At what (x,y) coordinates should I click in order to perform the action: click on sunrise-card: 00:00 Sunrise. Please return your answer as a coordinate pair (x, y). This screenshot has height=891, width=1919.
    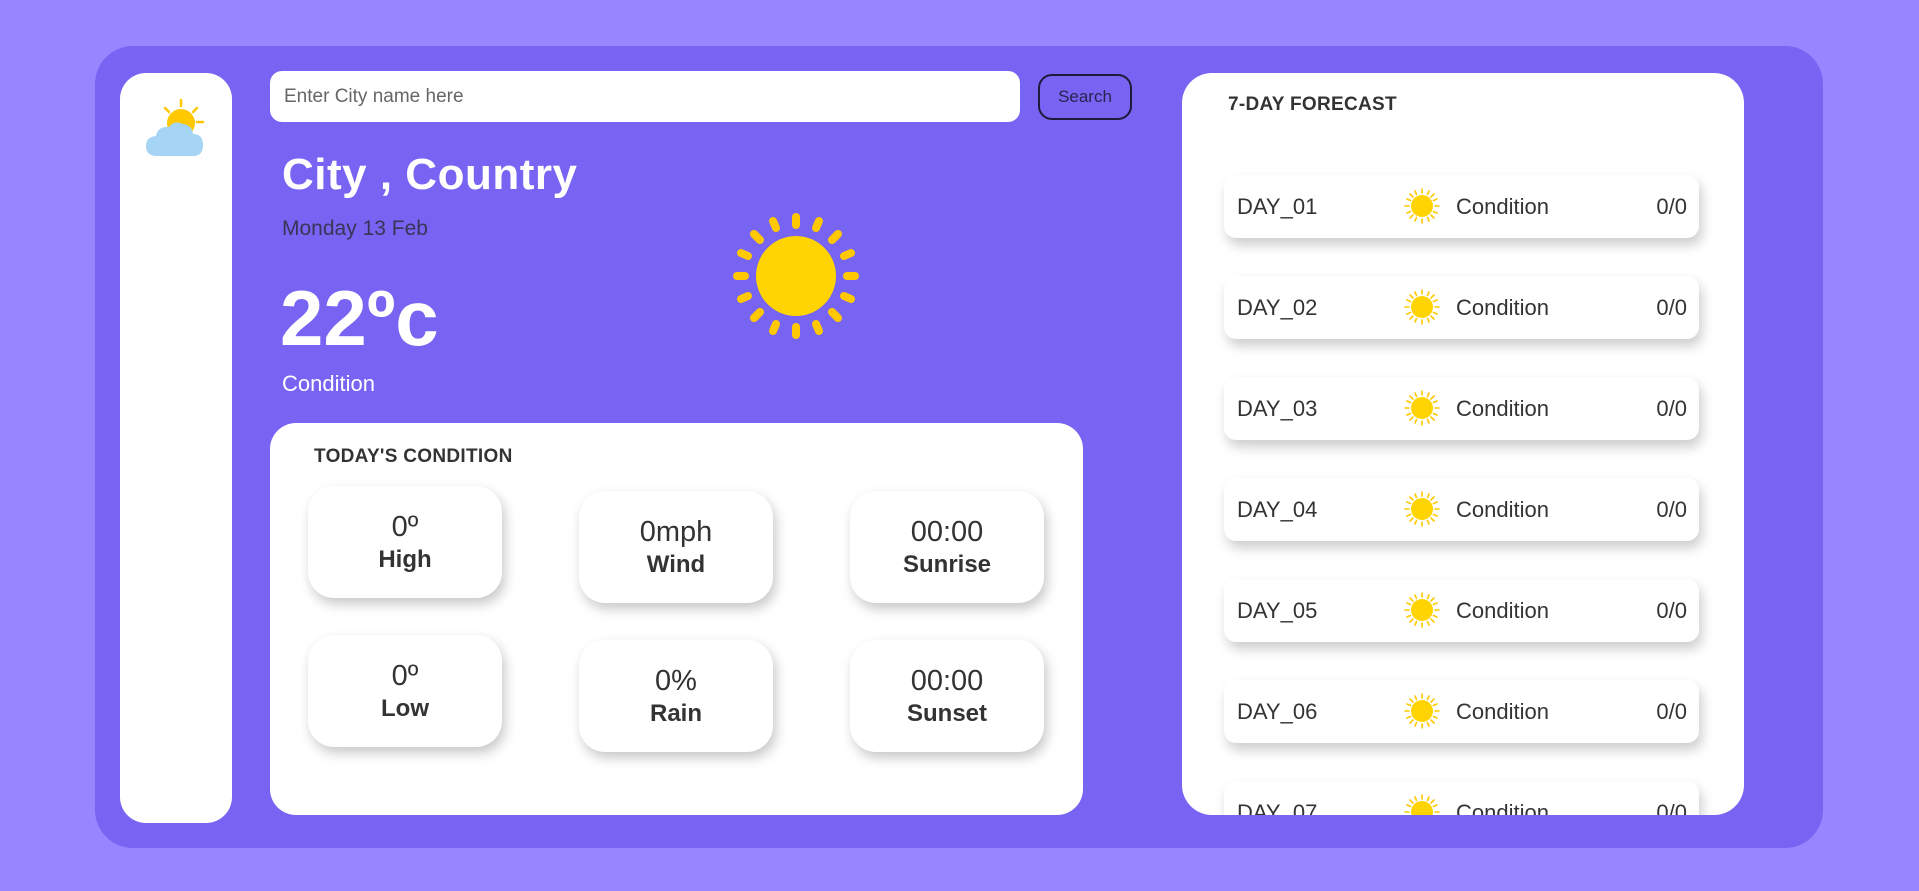
    Looking at the image, I should click on (947, 547).